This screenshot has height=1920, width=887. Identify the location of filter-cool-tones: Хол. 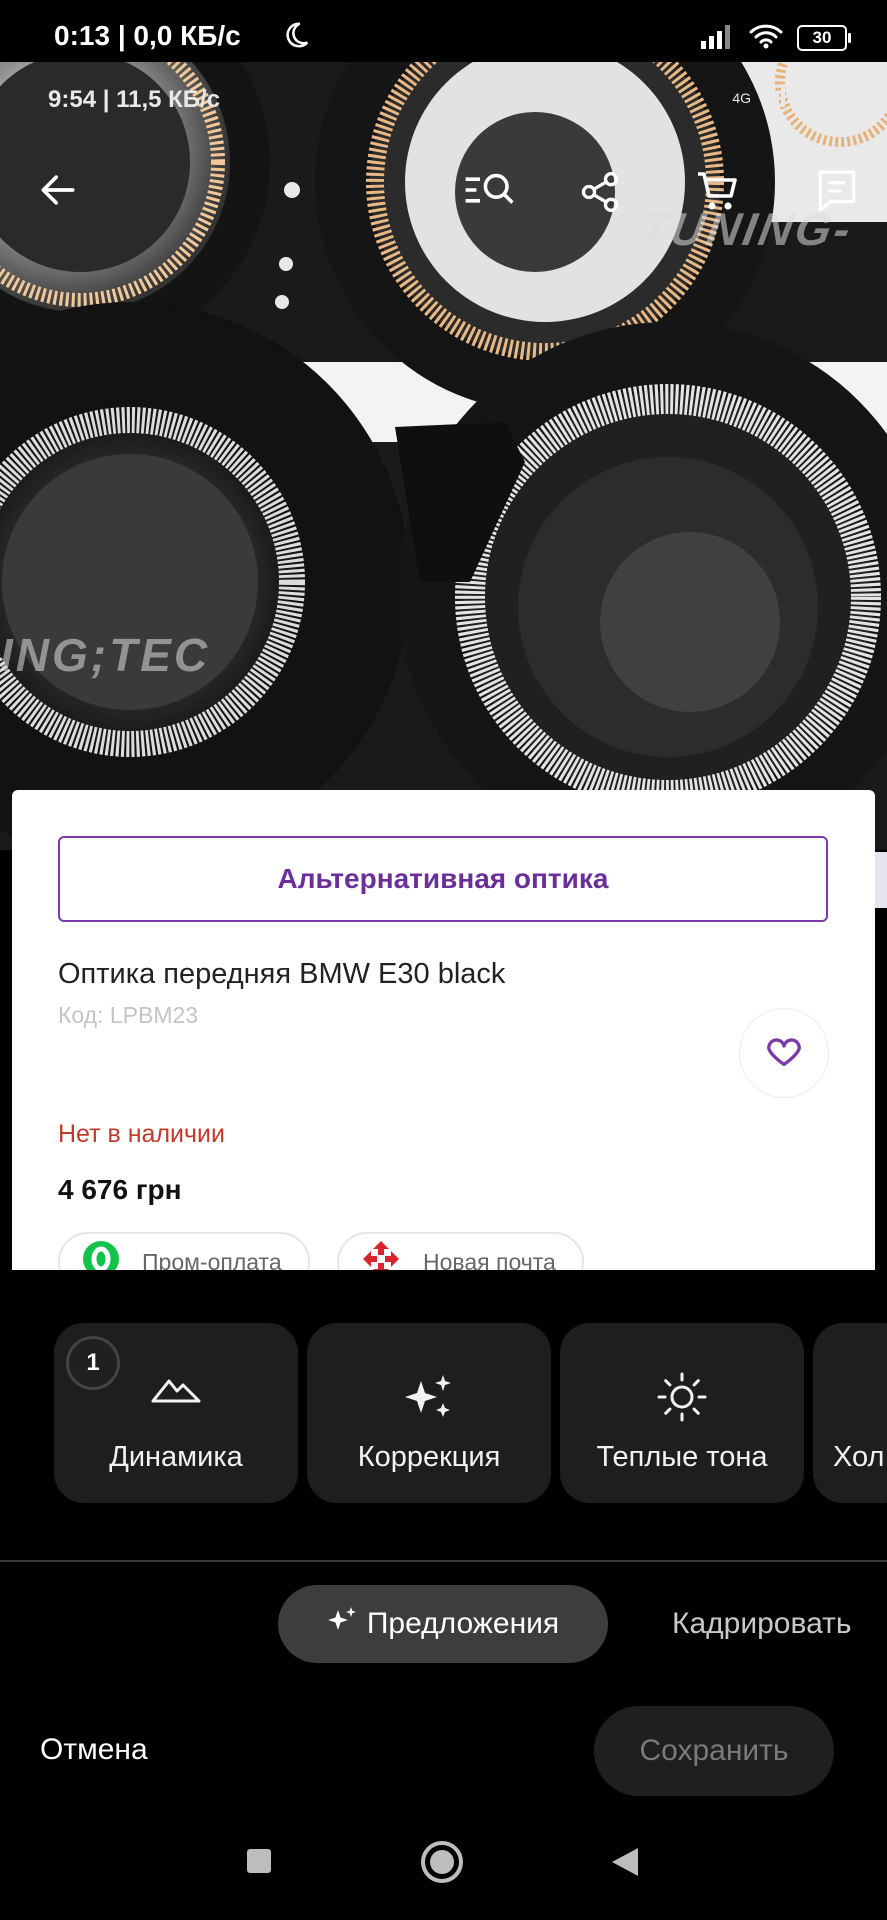
(850, 1413).